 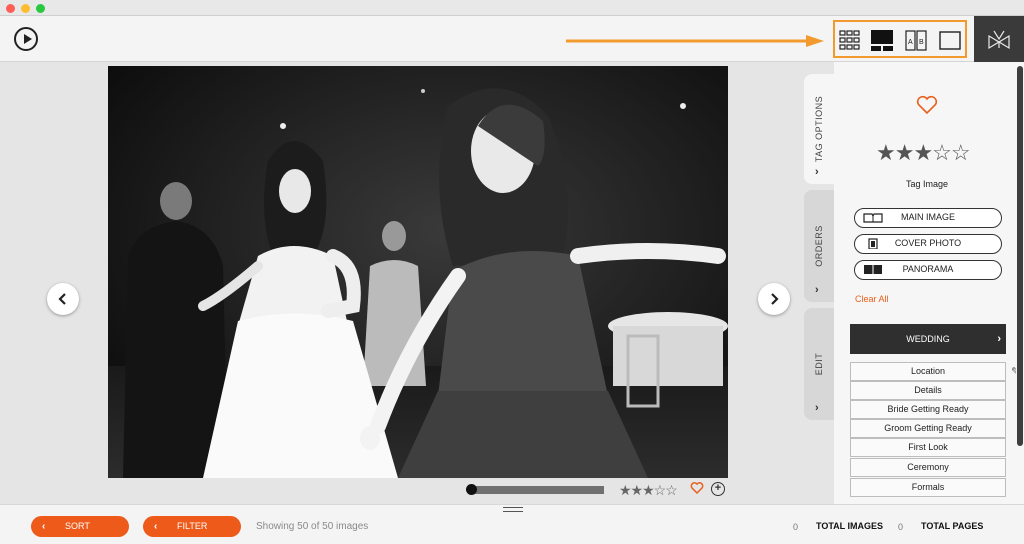 What do you see at coordinates (900, 39) in the screenshot?
I see `view-mode-group: A B` at bounding box center [900, 39].